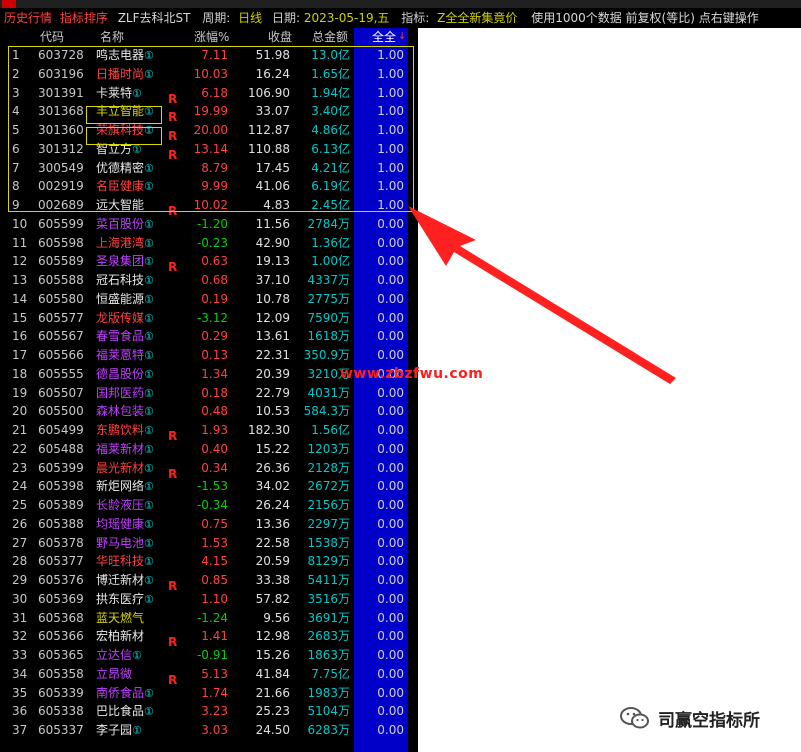  I want to click on wechat-icon, so click(635, 718).